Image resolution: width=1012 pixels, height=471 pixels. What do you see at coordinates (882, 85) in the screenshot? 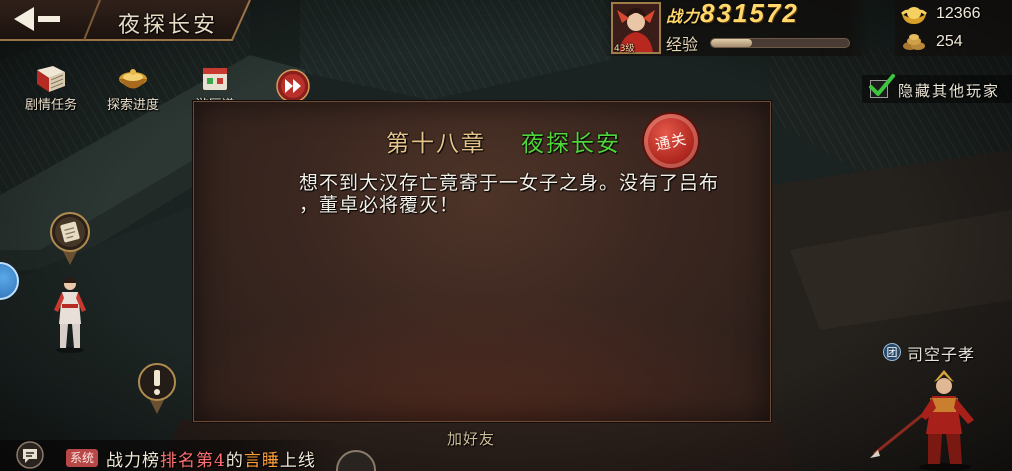
I see `checkmark-icon` at bounding box center [882, 85].